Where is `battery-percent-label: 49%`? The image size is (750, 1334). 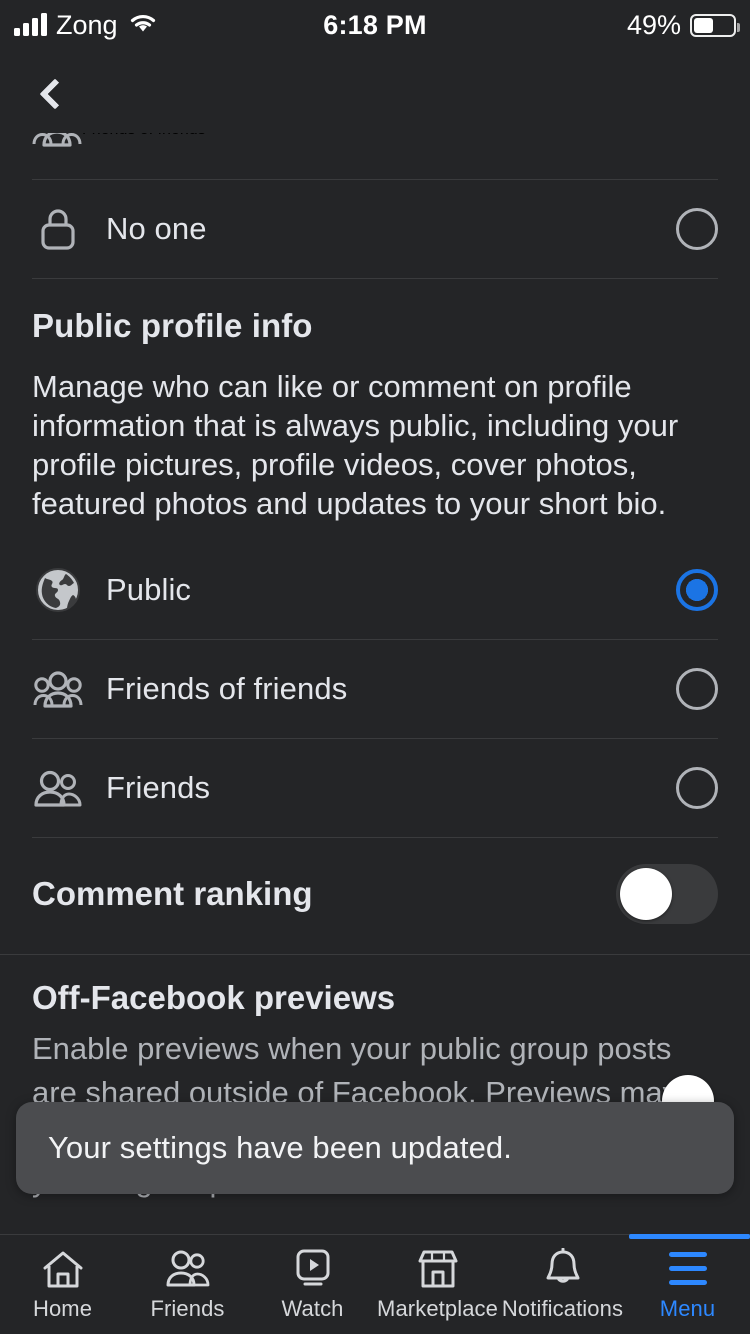 battery-percent-label: 49% is located at coordinates (653, 24).